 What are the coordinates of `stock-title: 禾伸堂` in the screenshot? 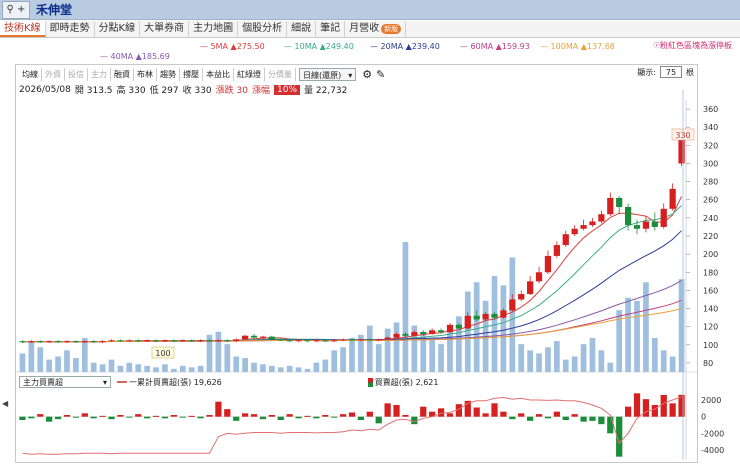 It's located at (54, 10).